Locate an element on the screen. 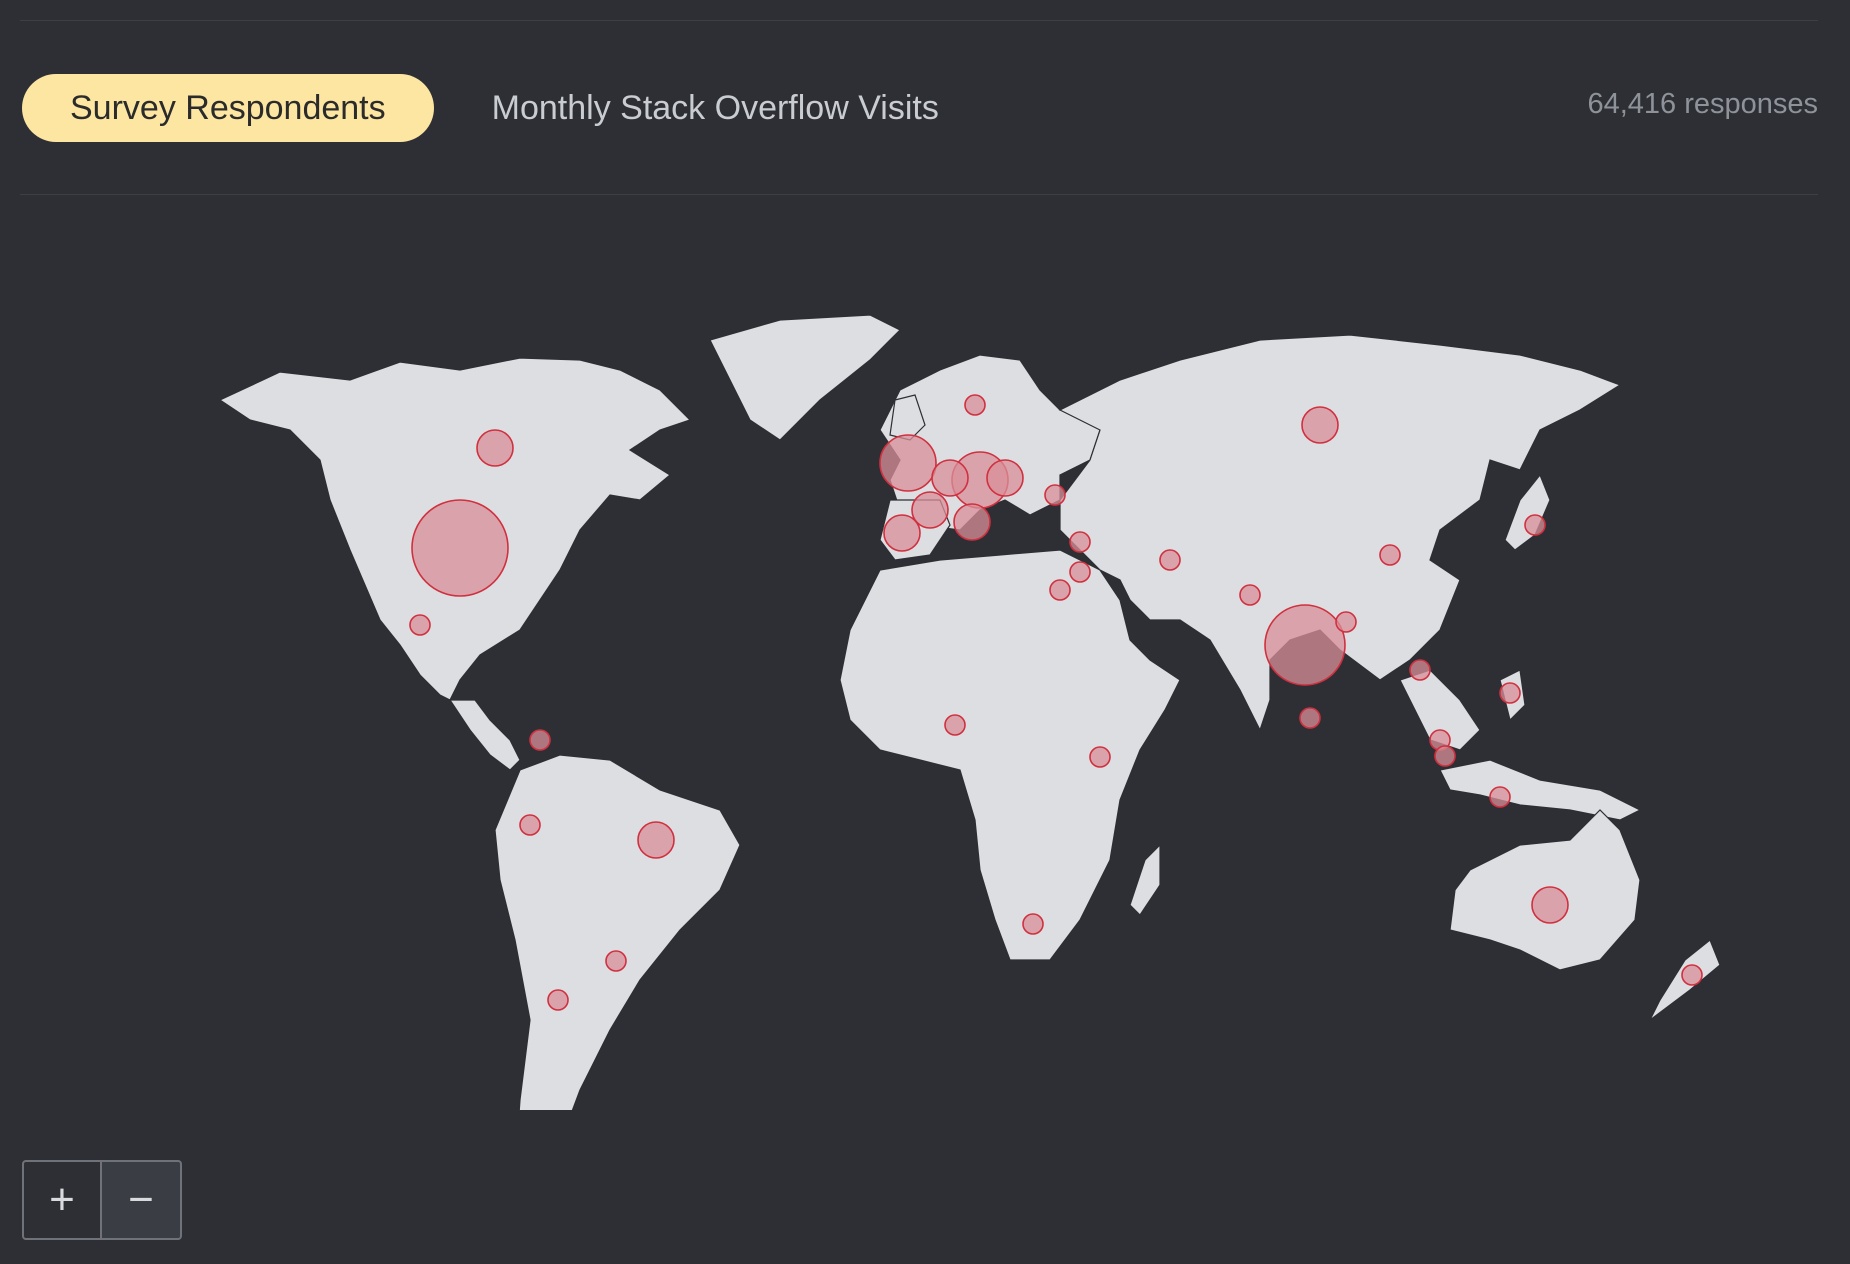 This screenshot has height=1264, width=1850. land-africa is located at coordinates (1010, 755).